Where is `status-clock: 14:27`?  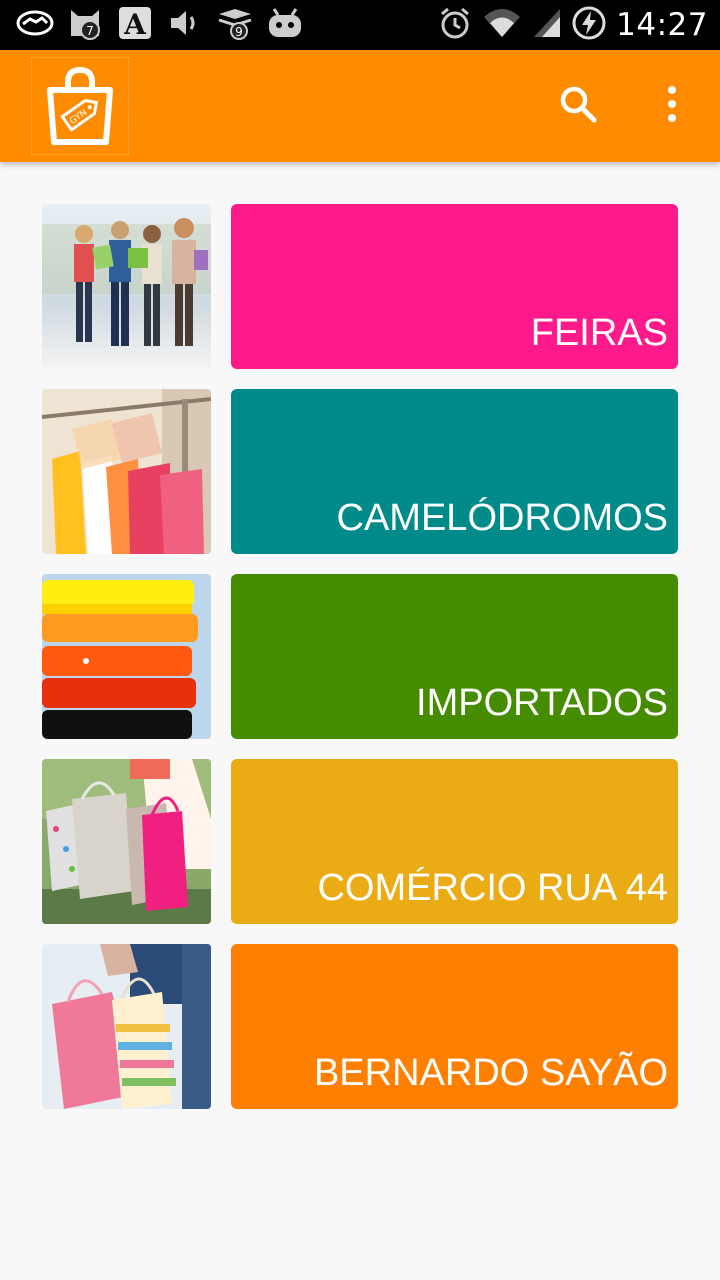
status-clock: 14:27 is located at coordinates (662, 25).